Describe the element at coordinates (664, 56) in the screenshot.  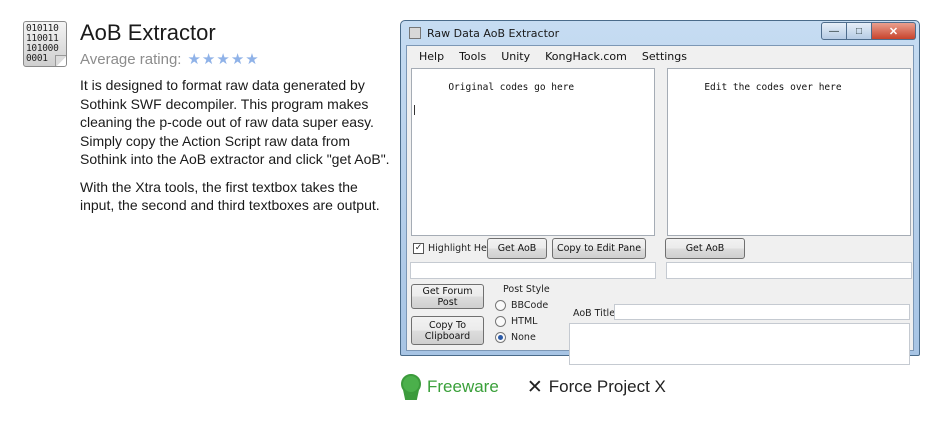
I see `menu-settings: Settings` at that location.